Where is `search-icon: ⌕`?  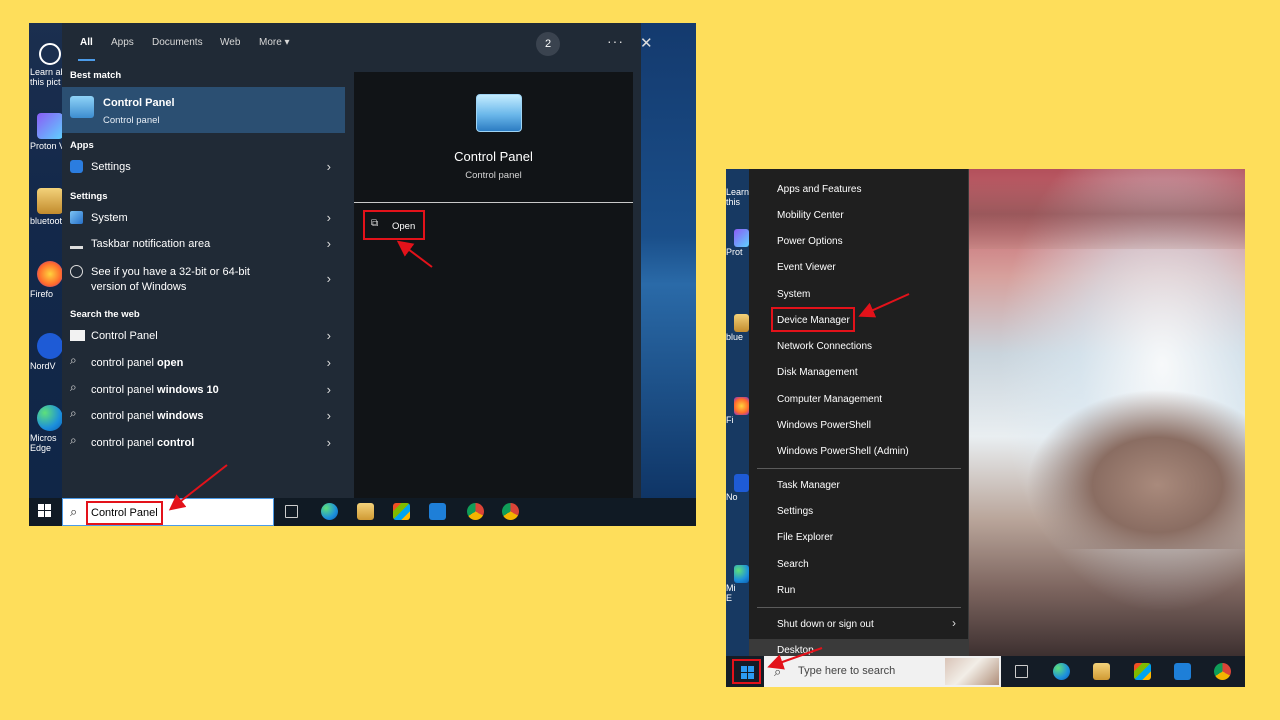 search-icon: ⌕ is located at coordinates (73, 440).